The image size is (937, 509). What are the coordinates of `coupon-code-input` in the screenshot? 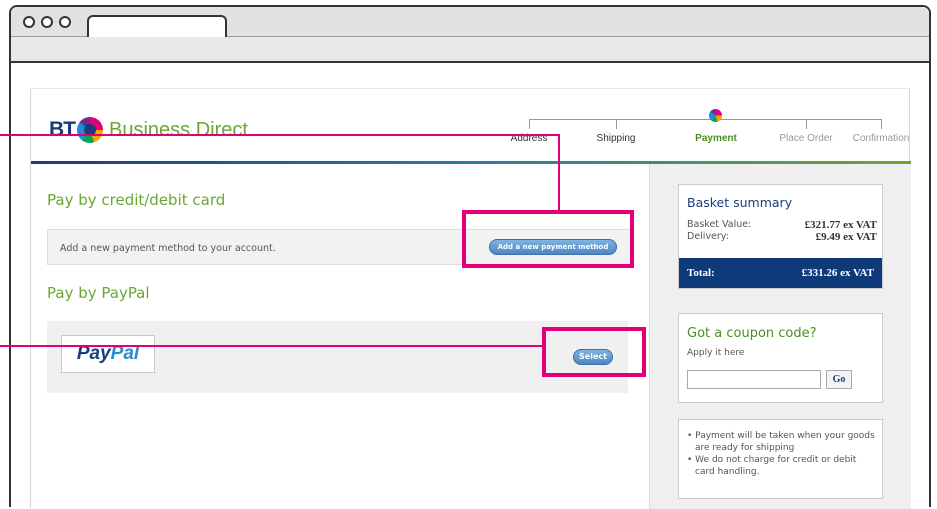 It's located at (754, 379).